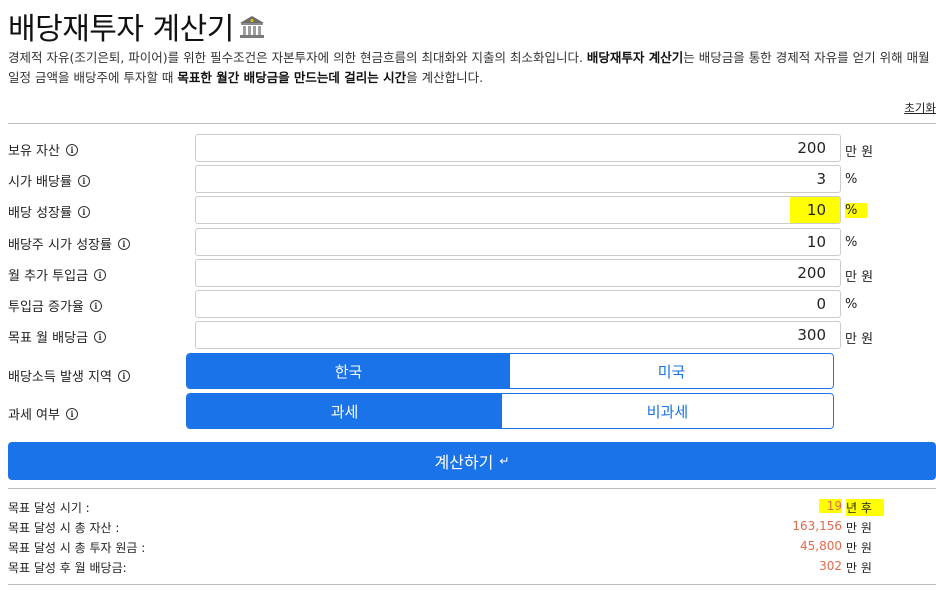  I want to click on tax-option-tax-free: 비과세, so click(667, 411).